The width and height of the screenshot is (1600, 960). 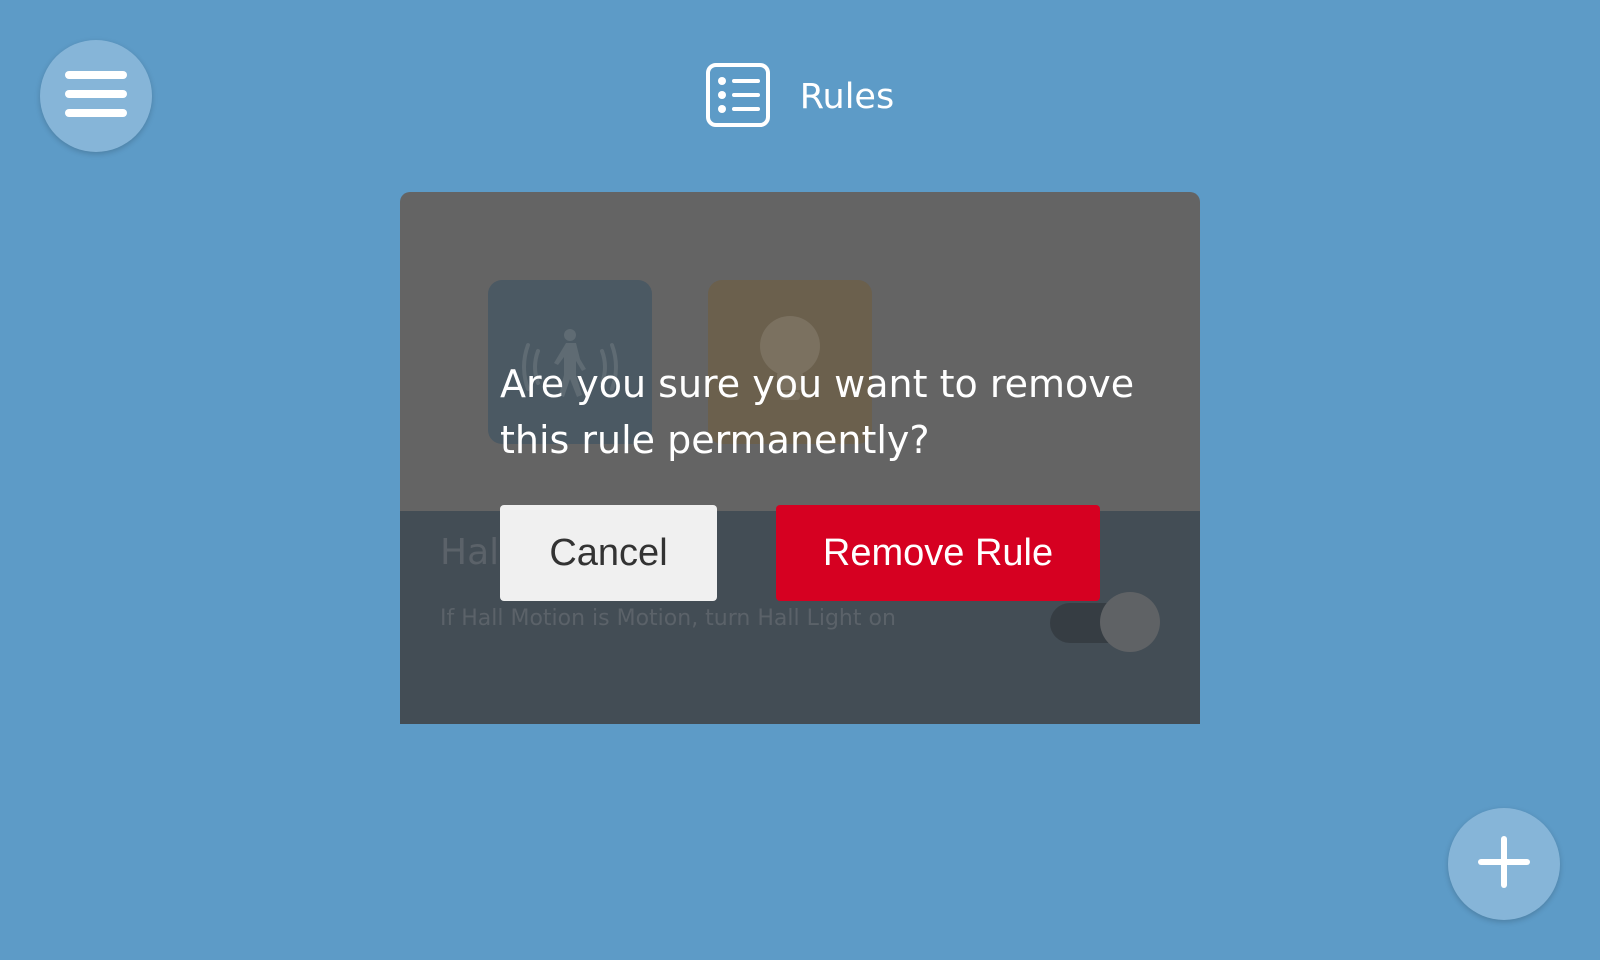 I want to click on rules-list-icon, so click(x=737, y=97).